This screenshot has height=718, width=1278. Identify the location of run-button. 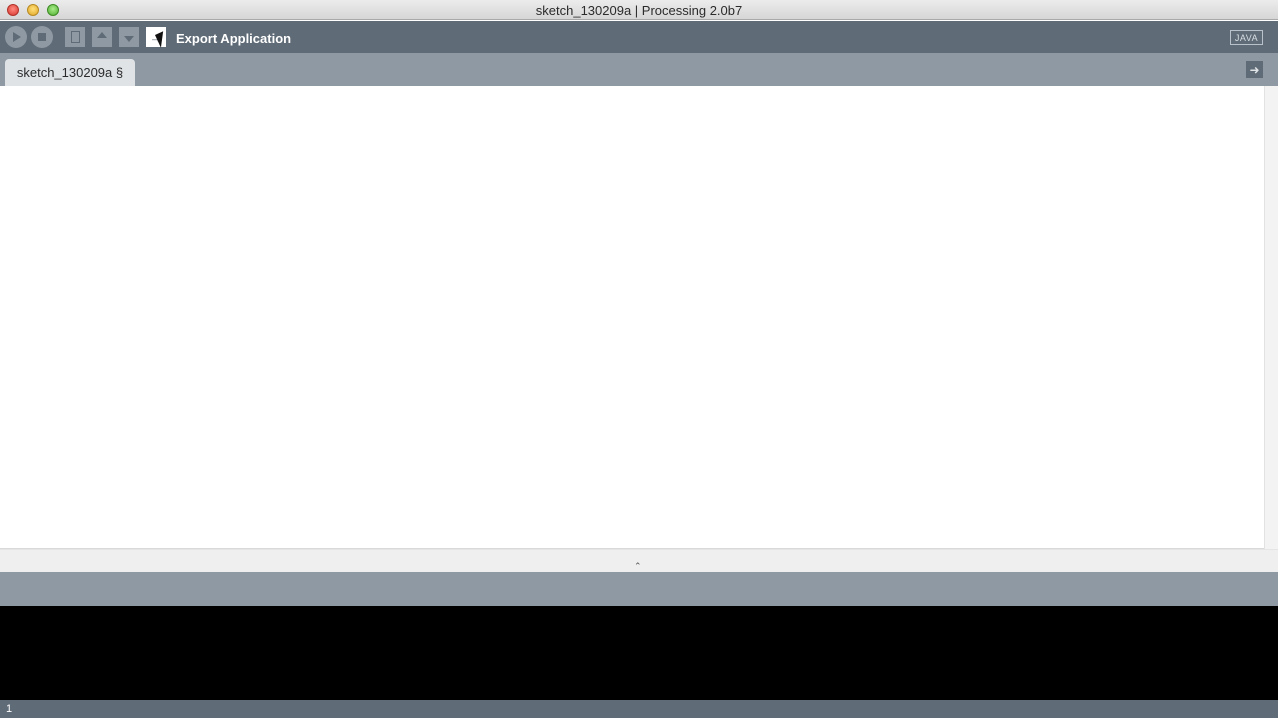
(16, 37).